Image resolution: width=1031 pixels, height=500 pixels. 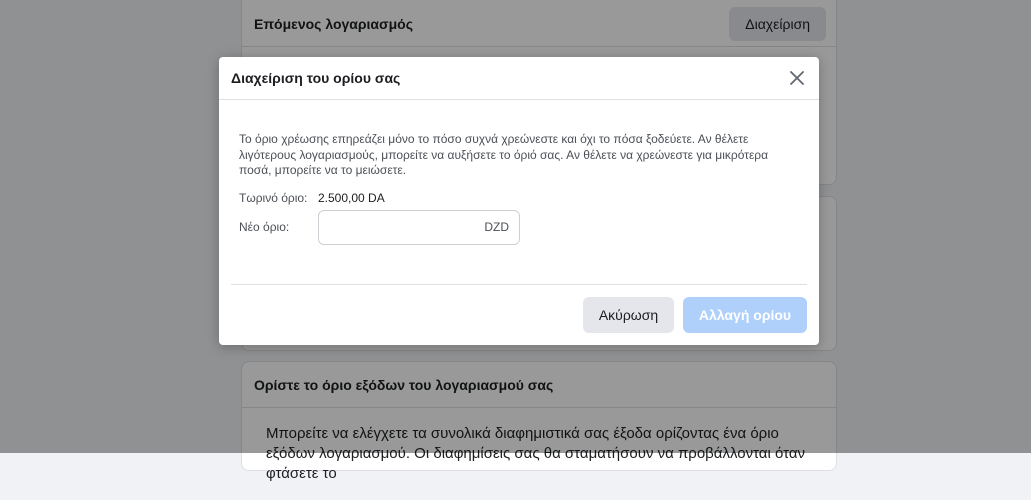 What do you see at coordinates (264, 227) in the screenshot?
I see `new-limit-label: Νέο όριο:` at bounding box center [264, 227].